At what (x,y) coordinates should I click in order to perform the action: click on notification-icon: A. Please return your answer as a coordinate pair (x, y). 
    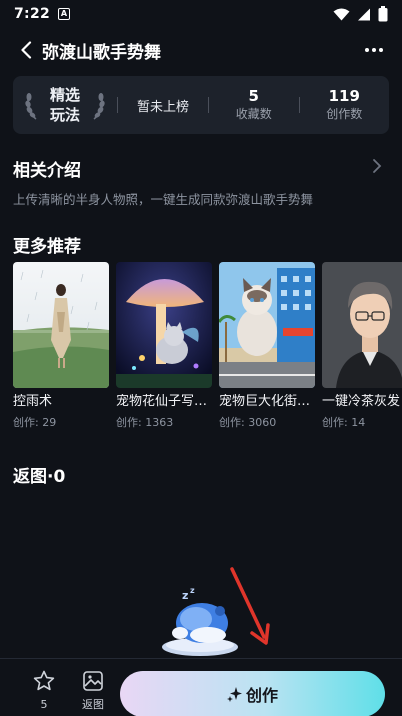
    Looking at the image, I should click on (64, 14).